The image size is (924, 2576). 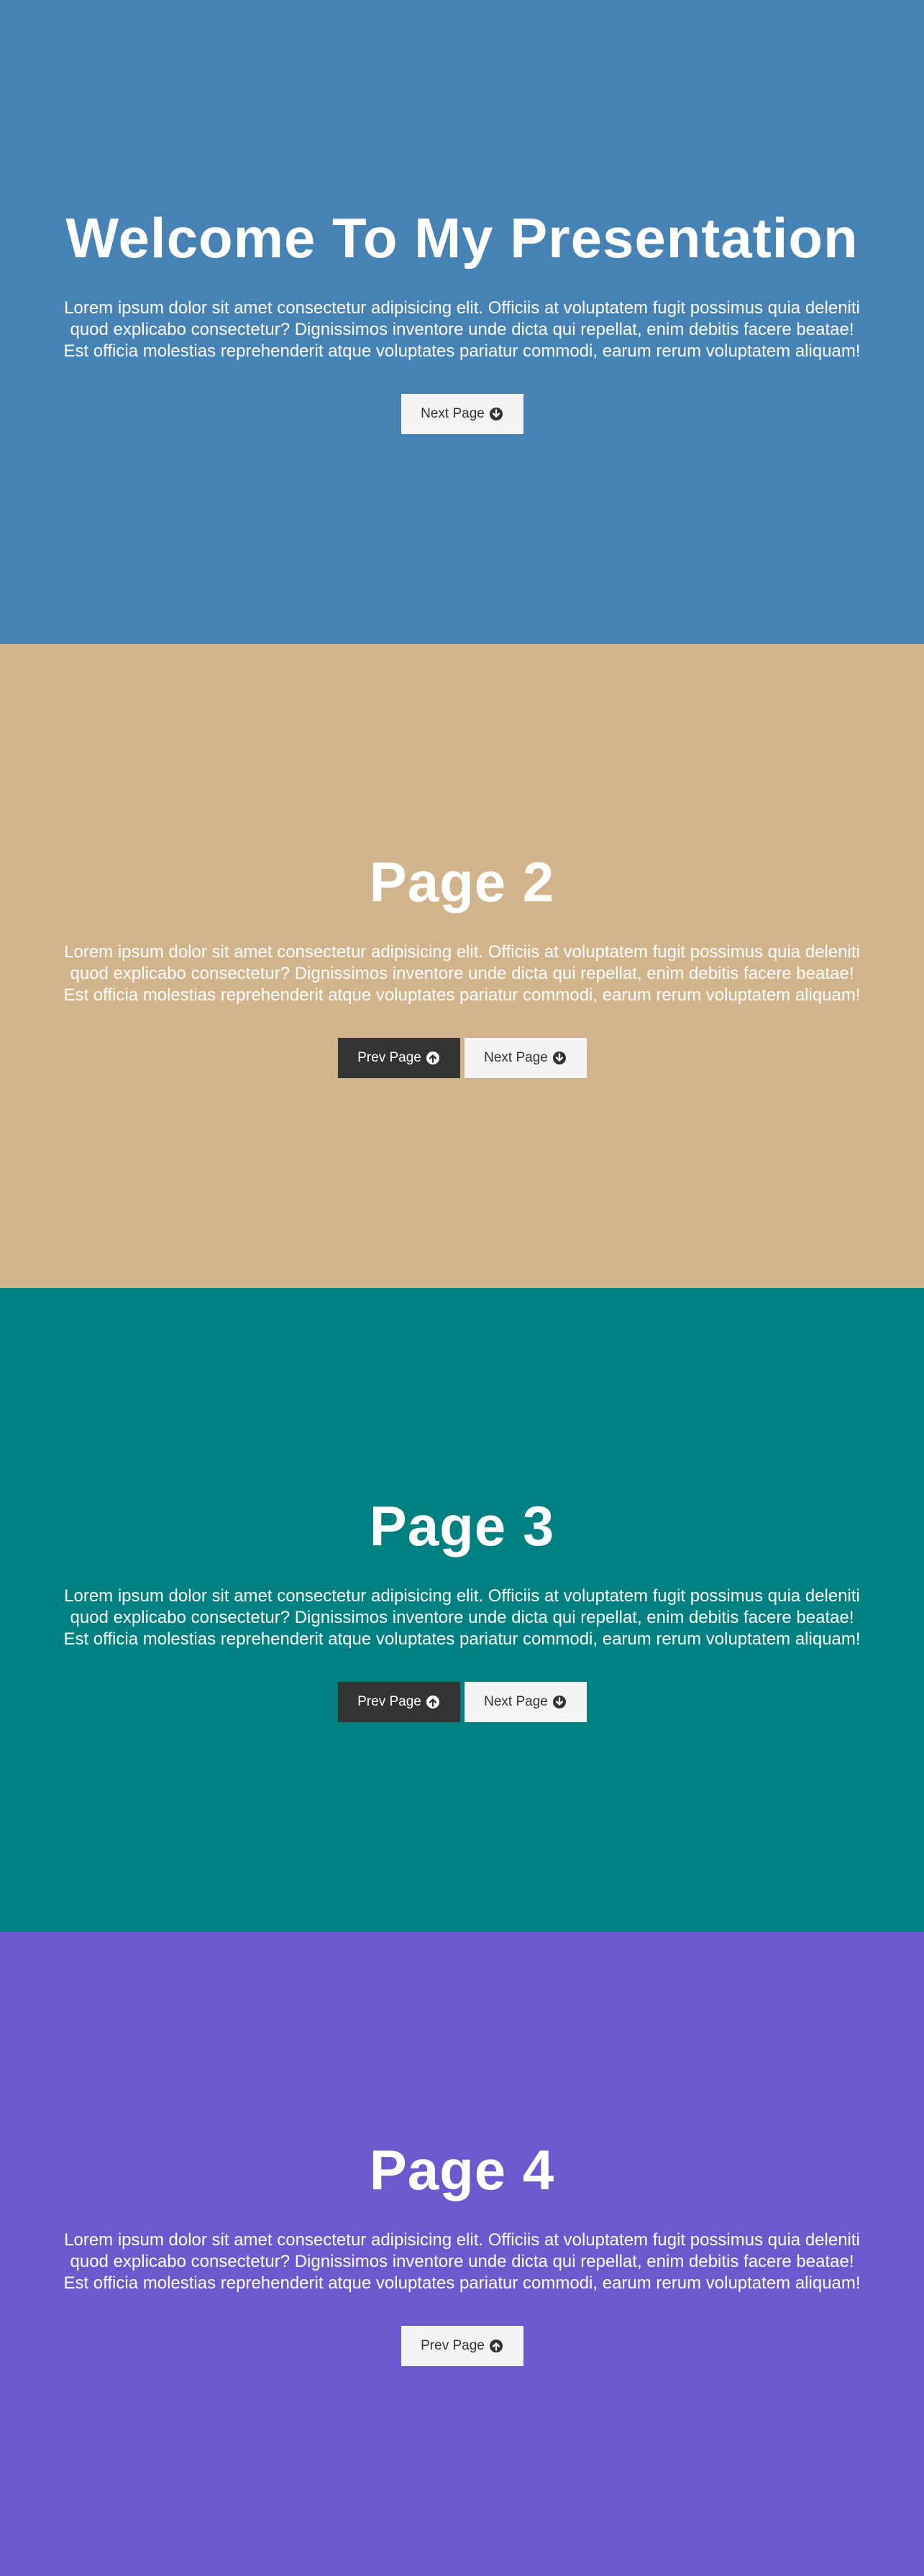 What do you see at coordinates (462, 1526) in the screenshot?
I see `page-title: Page 3` at bounding box center [462, 1526].